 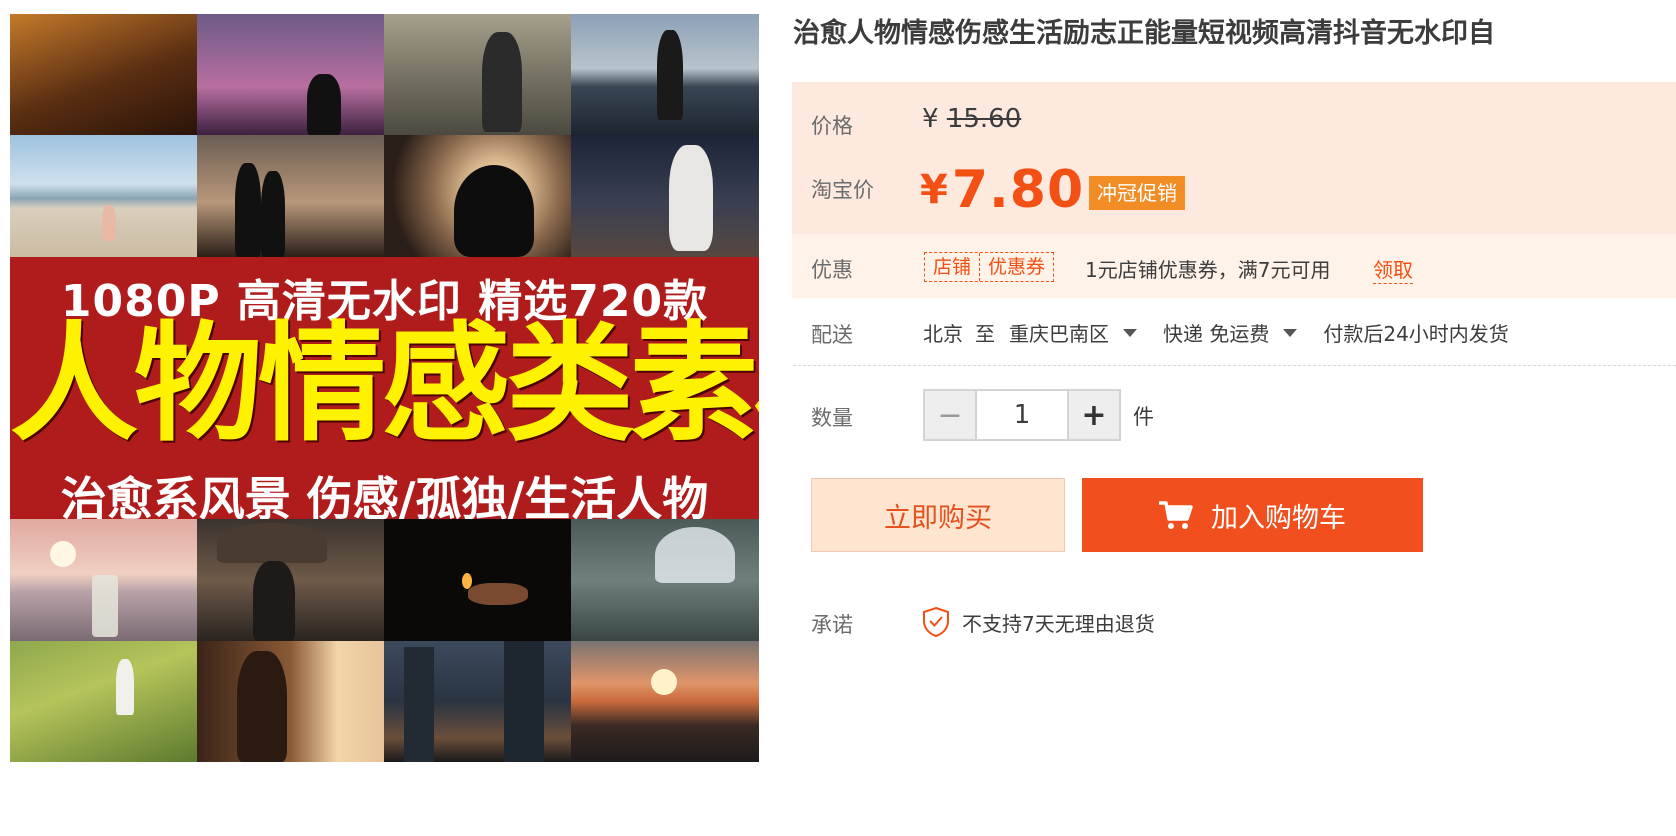 I want to click on delivery-row: 北京 至 重庆巴南区 快递 免运费 付款后24小时内发货, so click(x=1216, y=332).